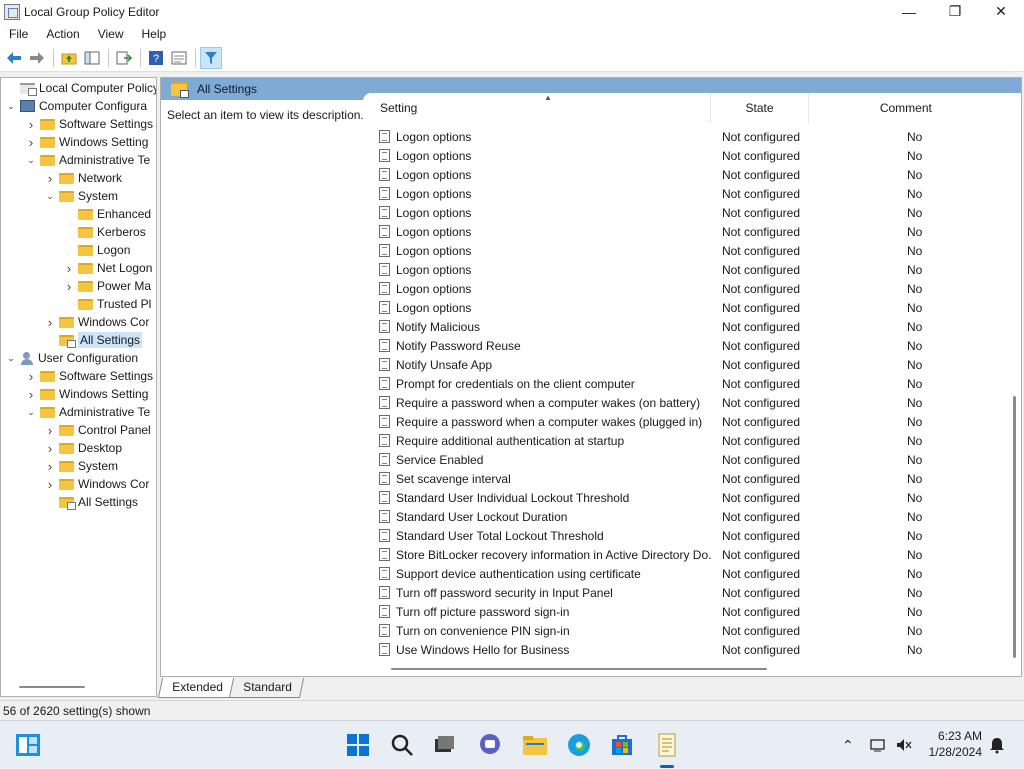 Image resolution: width=1024 pixels, height=769 pixels. What do you see at coordinates (52, 687) in the screenshot?
I see `tree-horizontal-scrollbar` at bounding box center [52, 687].